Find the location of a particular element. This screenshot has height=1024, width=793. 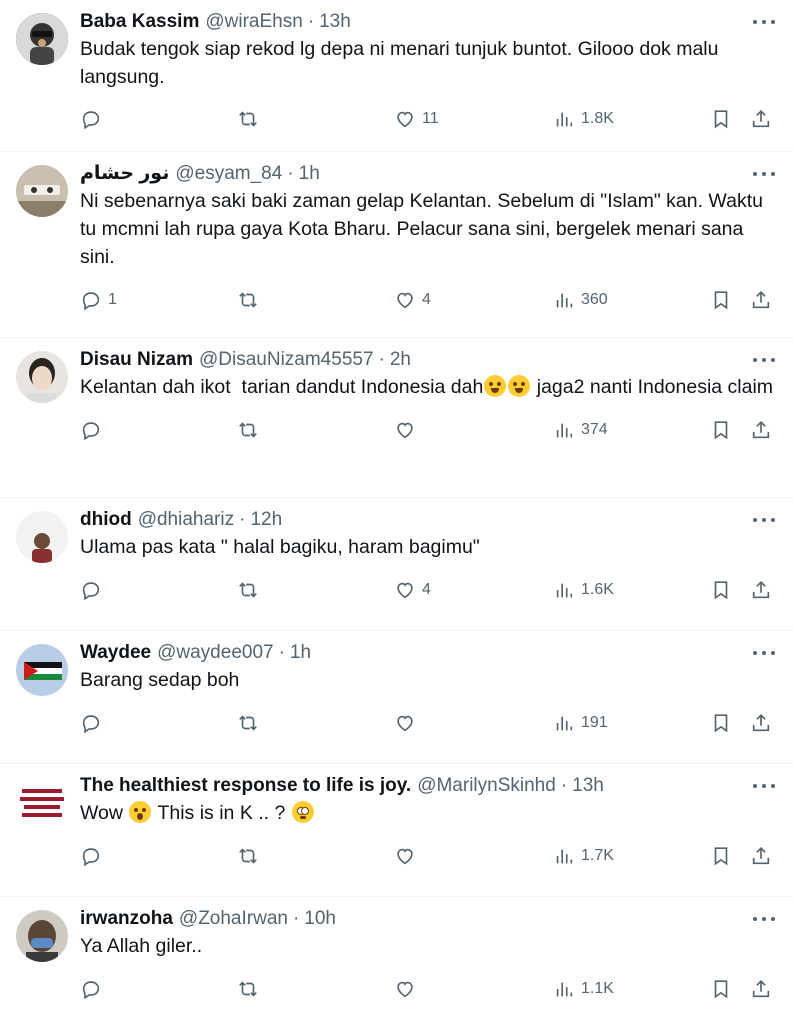

views-button: 1.1K is located at coordinates (583, 989).